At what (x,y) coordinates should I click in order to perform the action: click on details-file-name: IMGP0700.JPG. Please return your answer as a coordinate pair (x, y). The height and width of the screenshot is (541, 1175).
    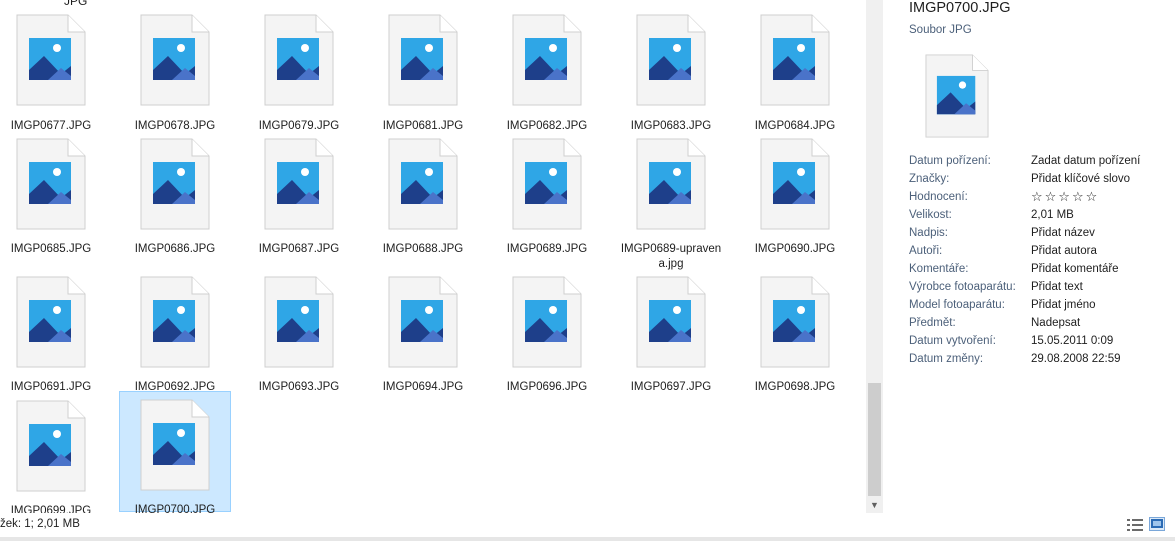
    Looking at the image, I should click on (960, 8).